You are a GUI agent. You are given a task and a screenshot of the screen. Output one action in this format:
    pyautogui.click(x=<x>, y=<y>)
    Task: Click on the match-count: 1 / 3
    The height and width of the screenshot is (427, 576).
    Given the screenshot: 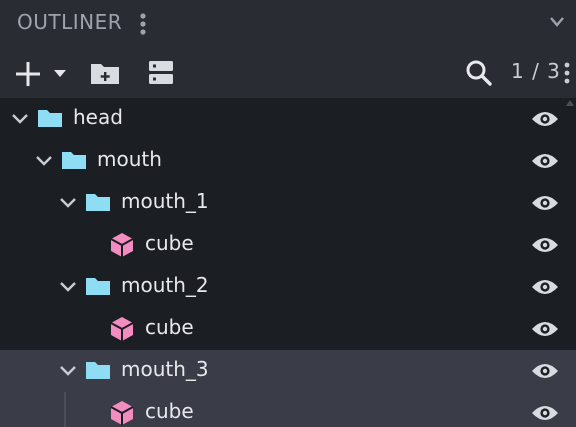 What is the action you would take?
    pyautogui.click(x=536, y=71)
    